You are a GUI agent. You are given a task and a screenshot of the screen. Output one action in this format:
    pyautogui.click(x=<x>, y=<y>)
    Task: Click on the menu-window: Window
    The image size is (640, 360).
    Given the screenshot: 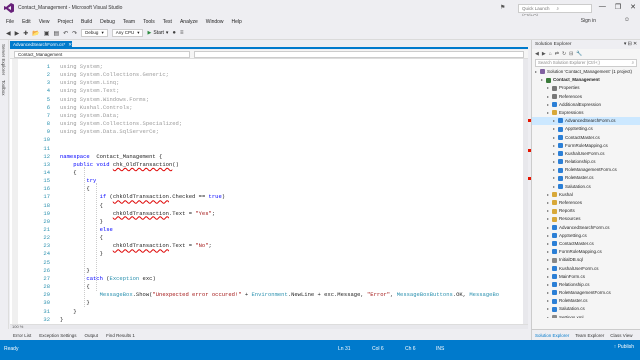 What is the action you would take?
    pyautogui.click(x=215, y=22)
    